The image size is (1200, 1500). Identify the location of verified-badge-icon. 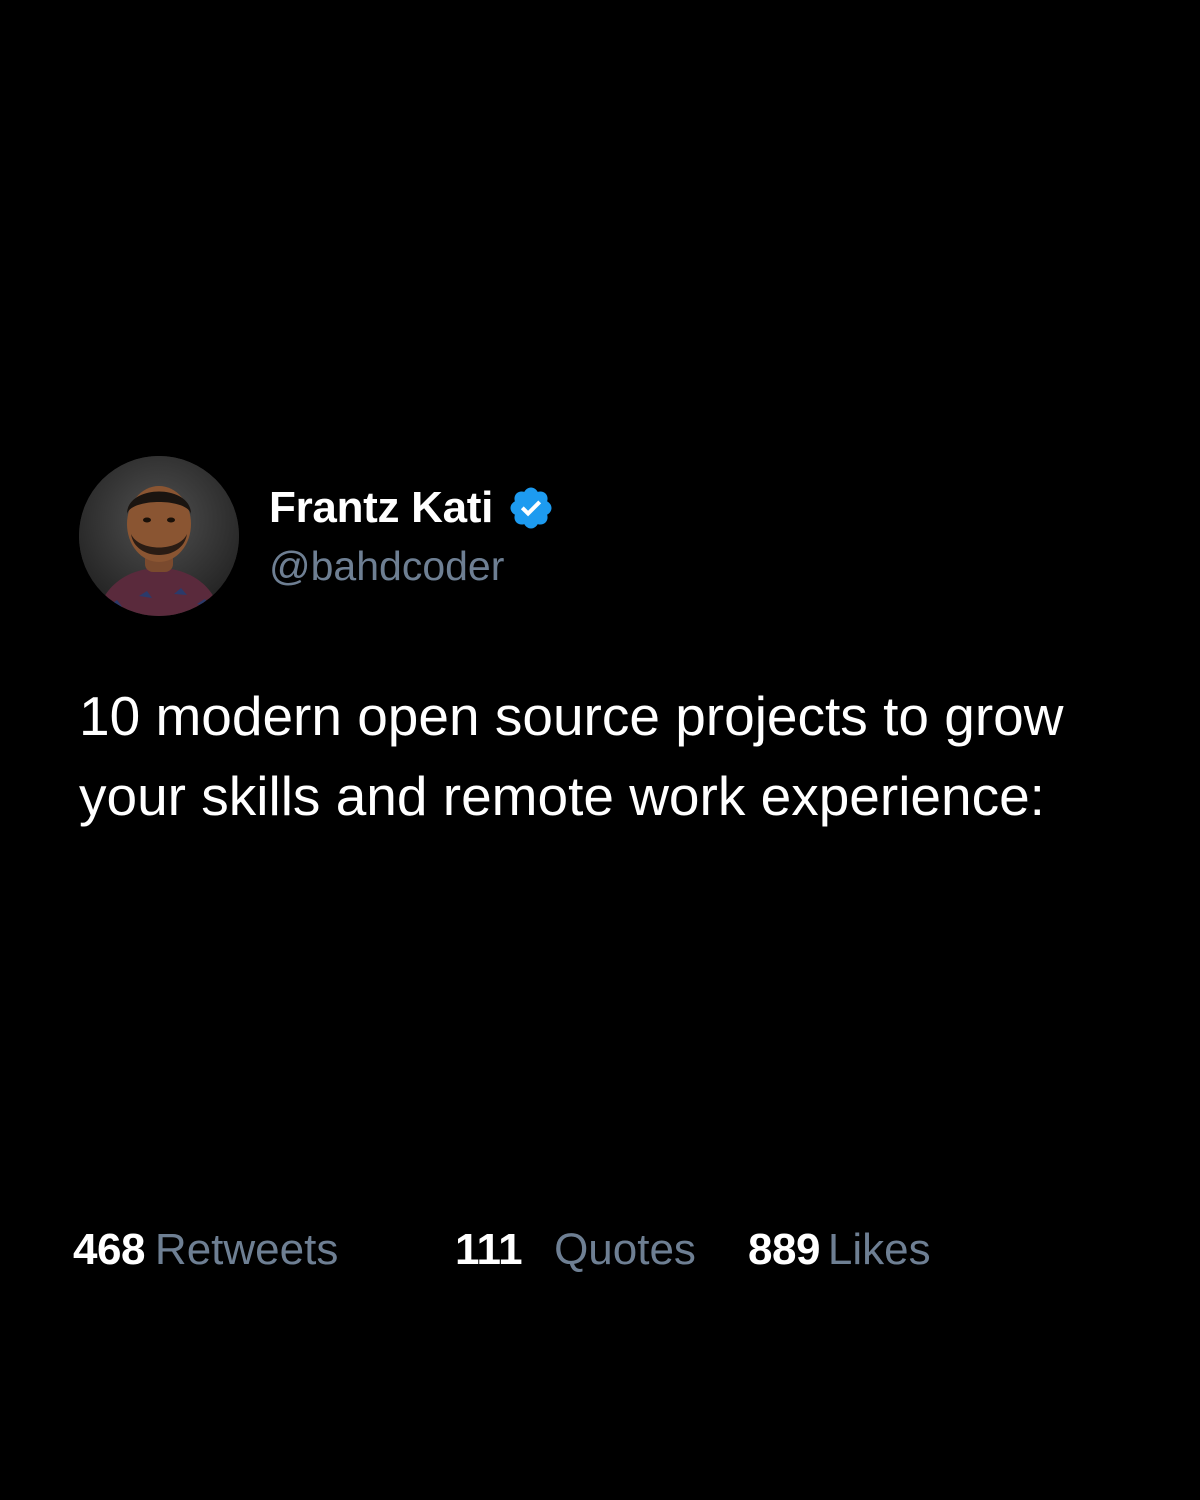
(531, 508).